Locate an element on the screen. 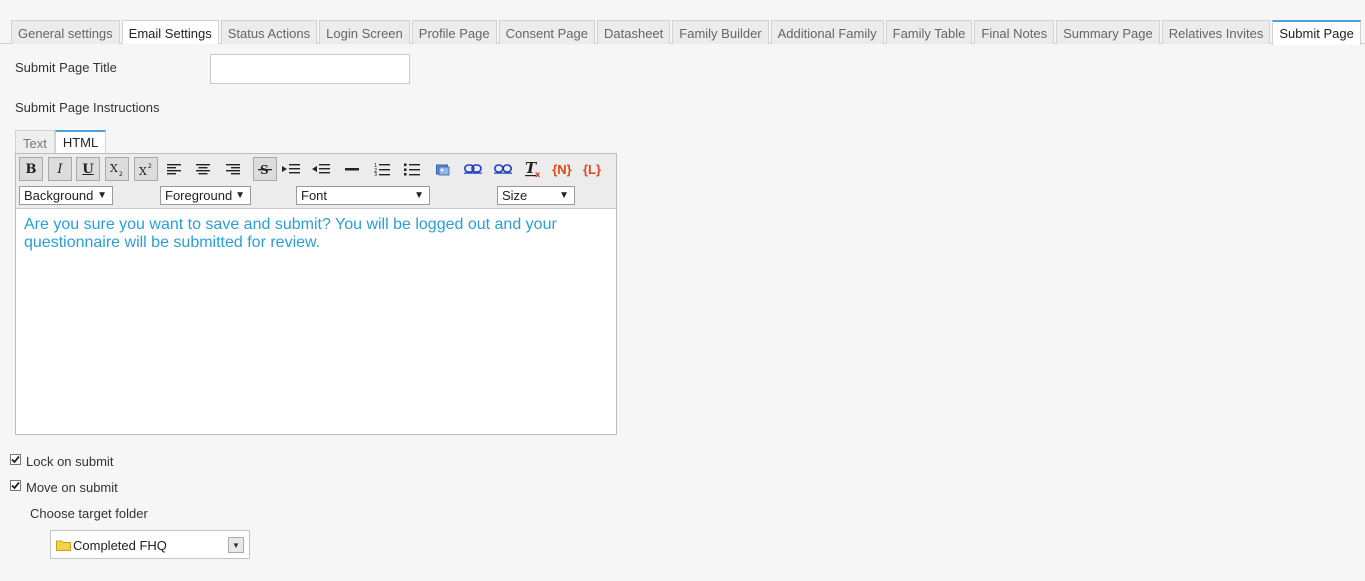  underline-button: U is located at coordinates (88, 169).